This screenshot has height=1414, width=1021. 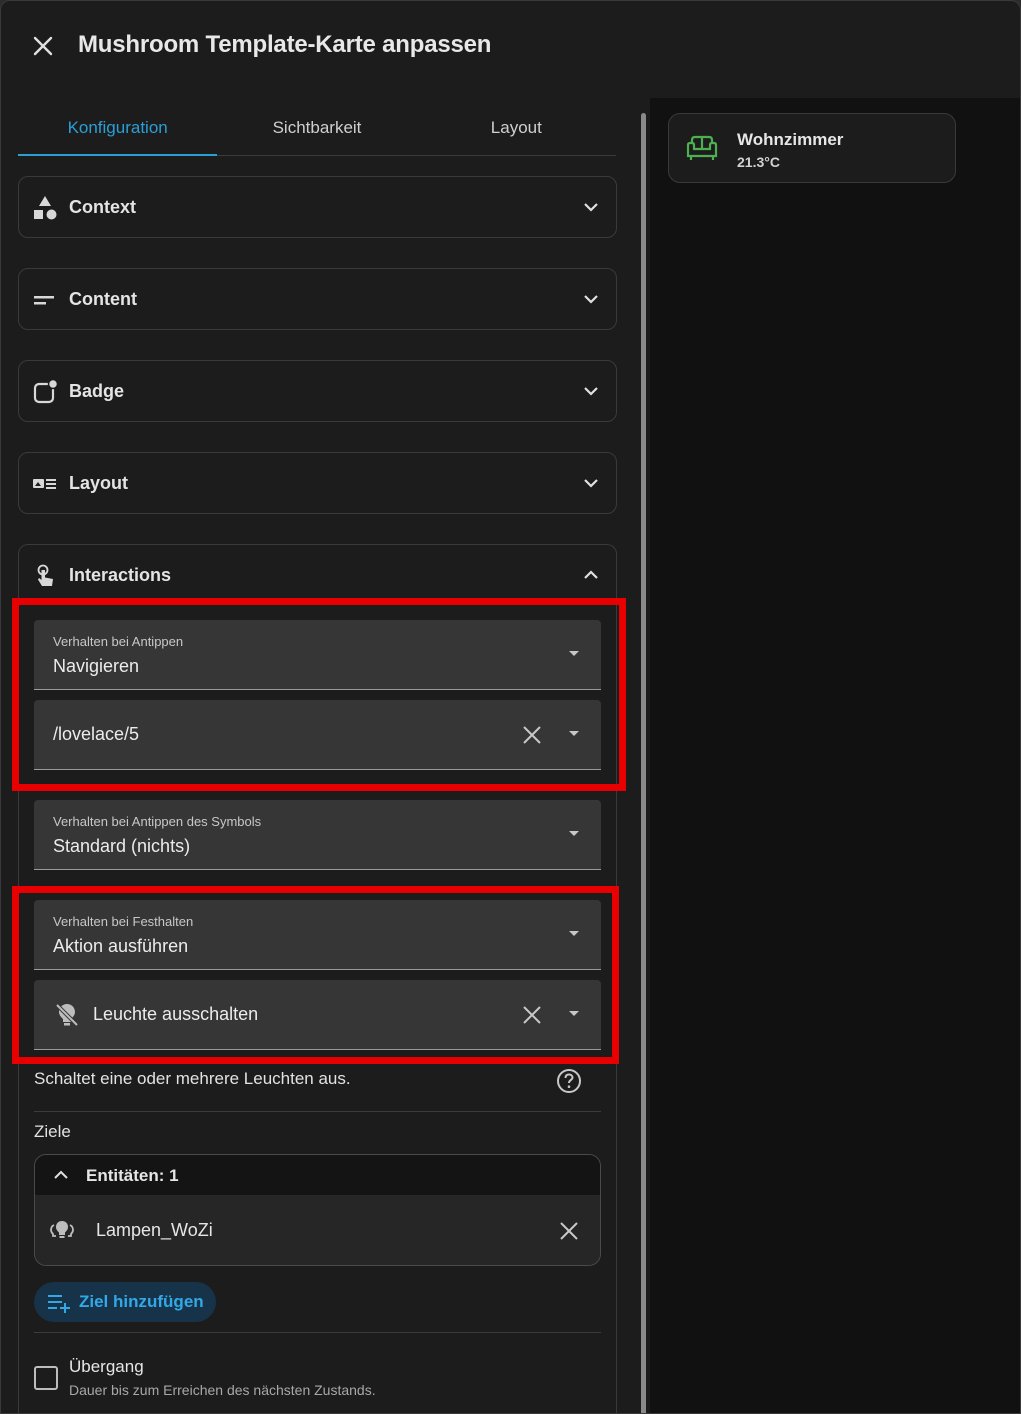 What do you see at coordinates (157, 821) in the screenshot?
I see `icon-tap-action-label: Verhalten bei Antippen des Symbols` at bounding box center [157, 821].